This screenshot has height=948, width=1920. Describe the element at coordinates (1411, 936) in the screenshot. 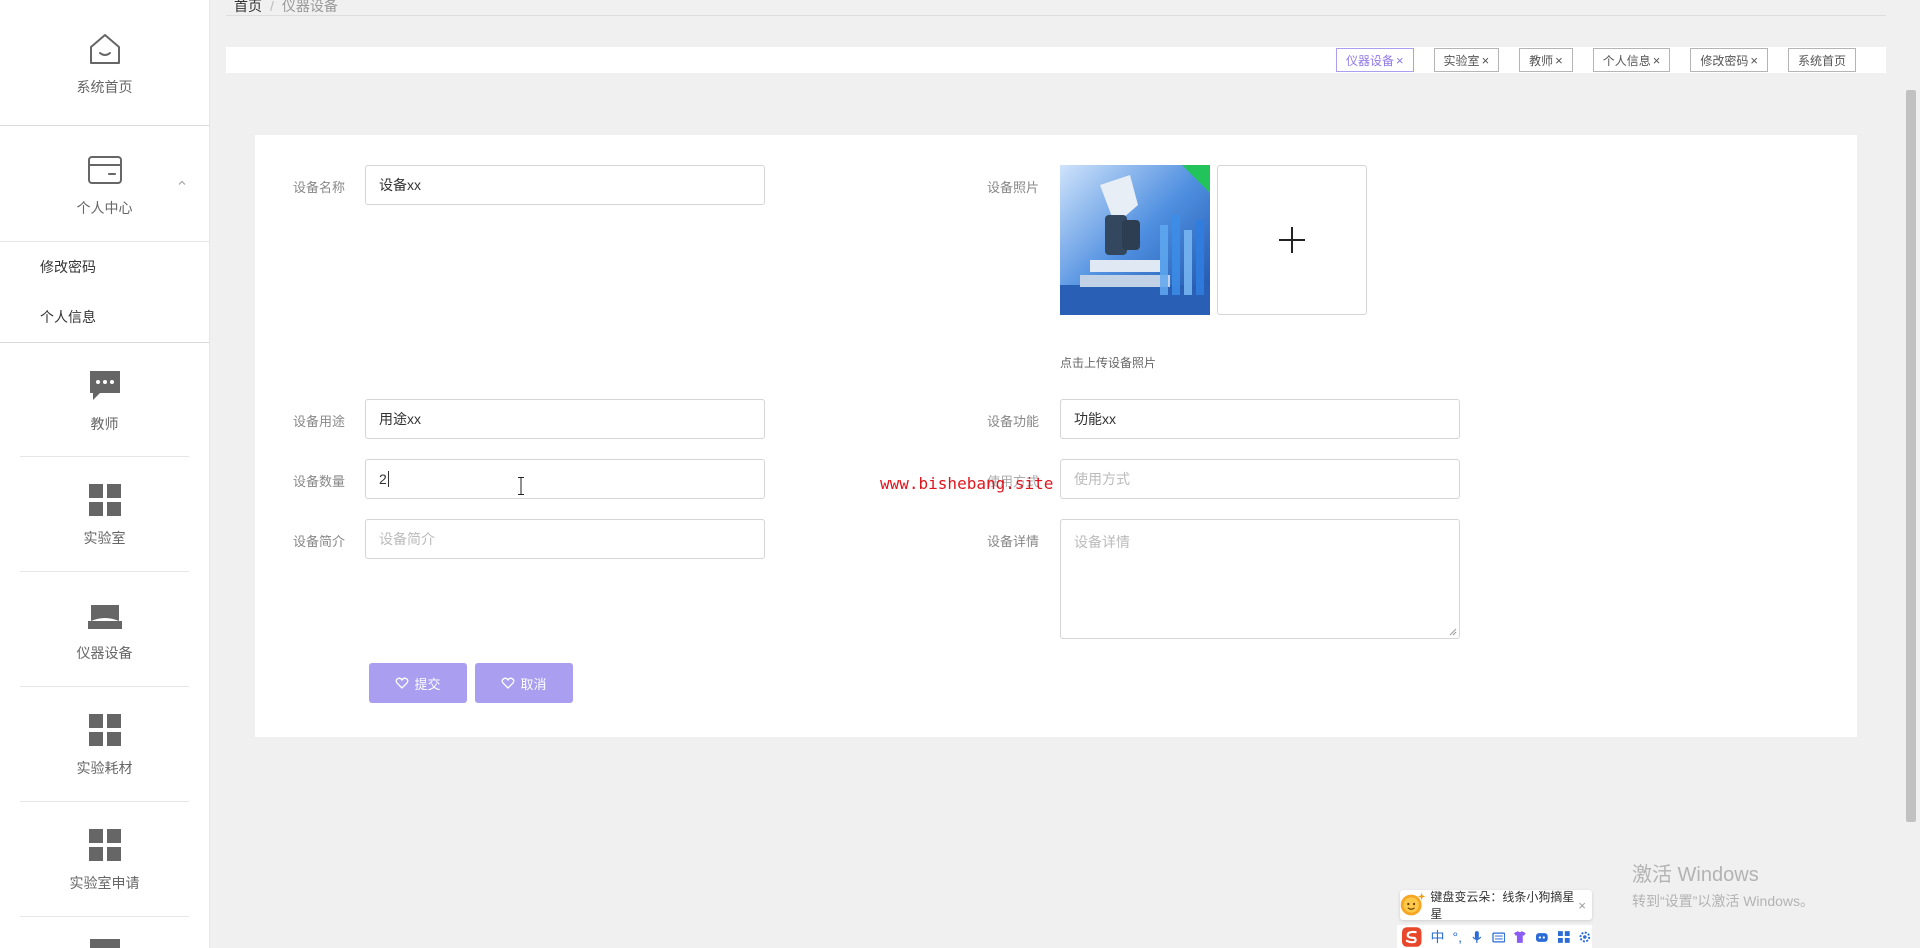

I see `sogou-logo-icon` at that location.